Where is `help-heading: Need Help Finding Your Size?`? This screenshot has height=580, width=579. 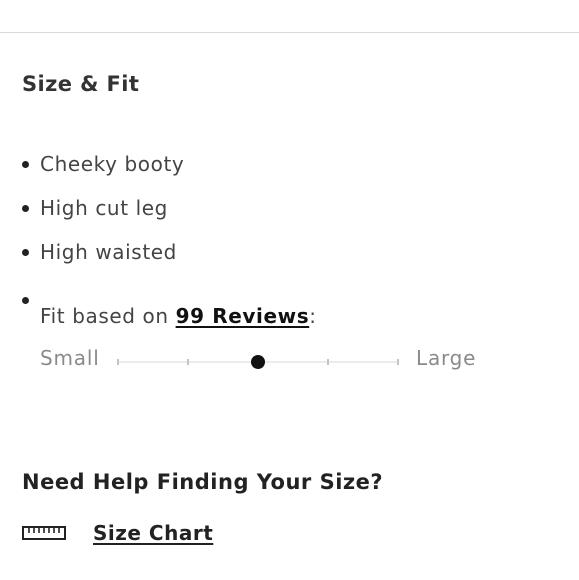
help-heading: Need Help Finding Your Size? is located at coordinates (203, 482).